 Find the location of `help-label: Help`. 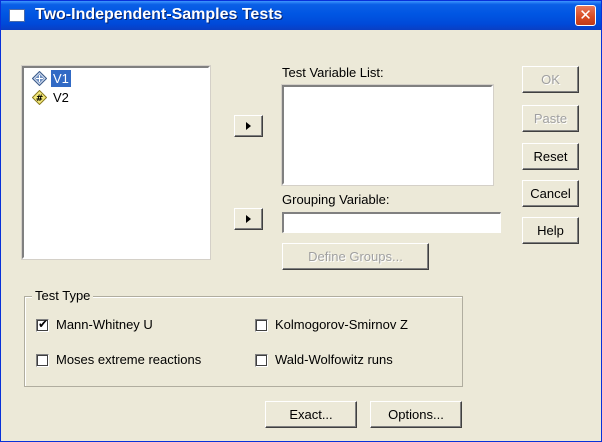

help-label: Help is located at coordinates (550, 230).